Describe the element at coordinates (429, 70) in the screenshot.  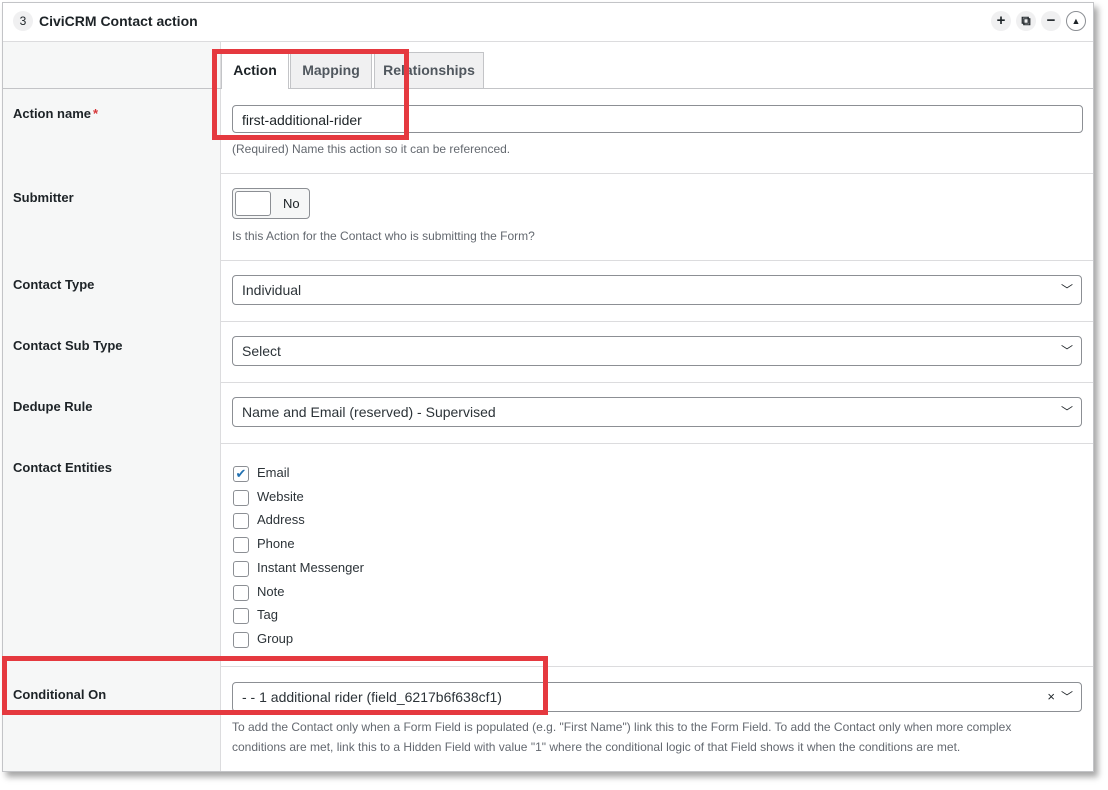
I see `tab-relationships: Relationships` at that location.